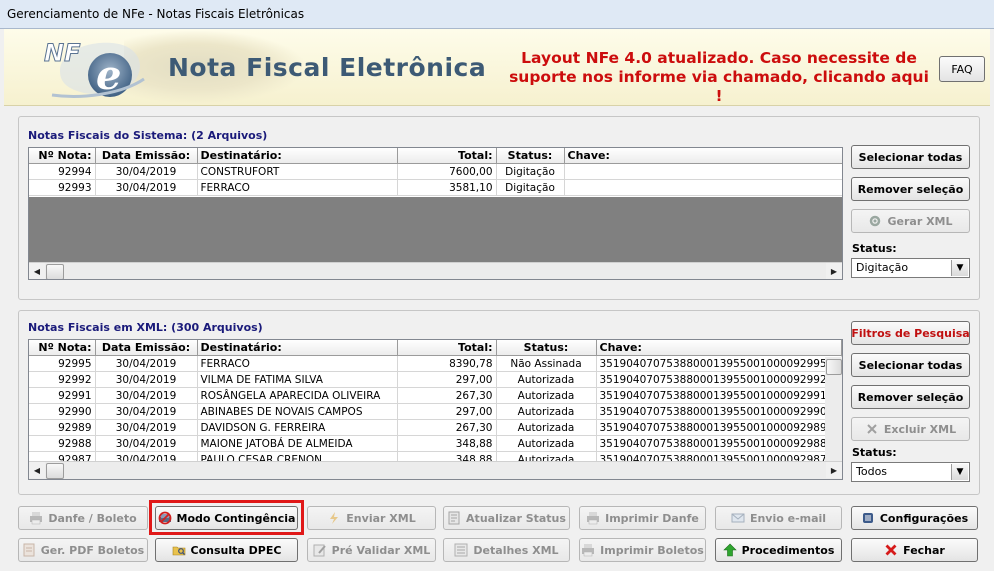  Describe the element at coordinates (447, 379) in the screenshot. I see `cell-total: 297,00` at that location.